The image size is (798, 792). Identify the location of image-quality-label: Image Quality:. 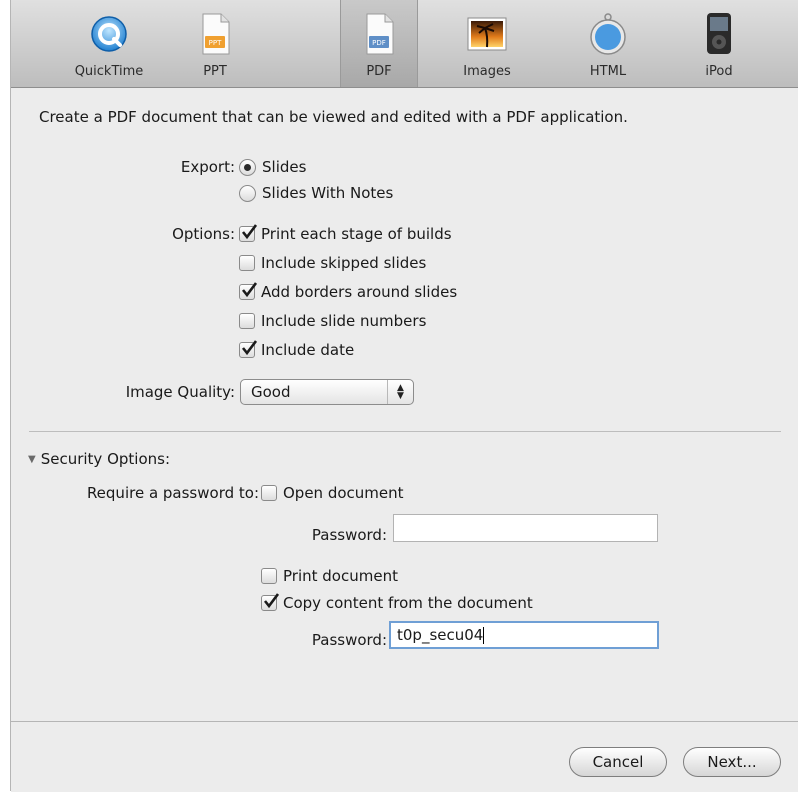
(180, 392).